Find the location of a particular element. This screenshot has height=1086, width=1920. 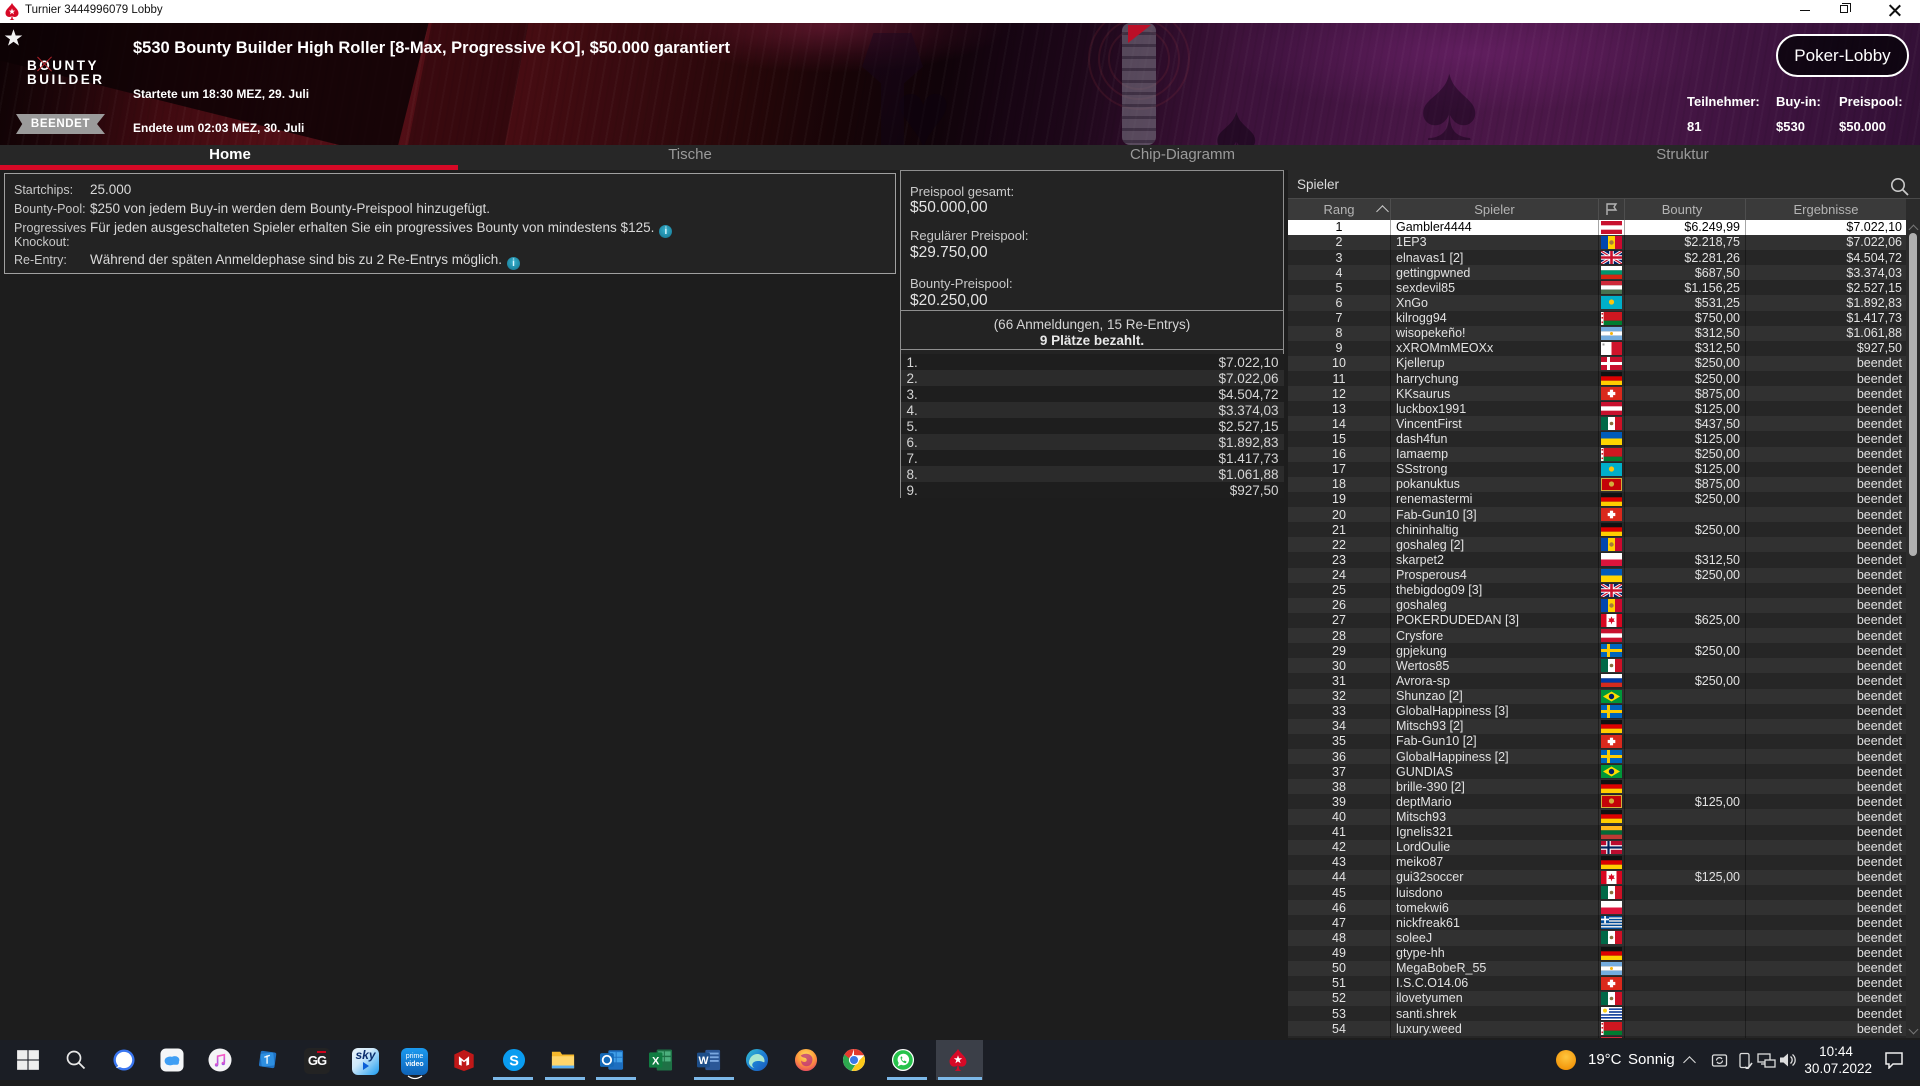

svg-text: X is located at coordinates (656, 1061).